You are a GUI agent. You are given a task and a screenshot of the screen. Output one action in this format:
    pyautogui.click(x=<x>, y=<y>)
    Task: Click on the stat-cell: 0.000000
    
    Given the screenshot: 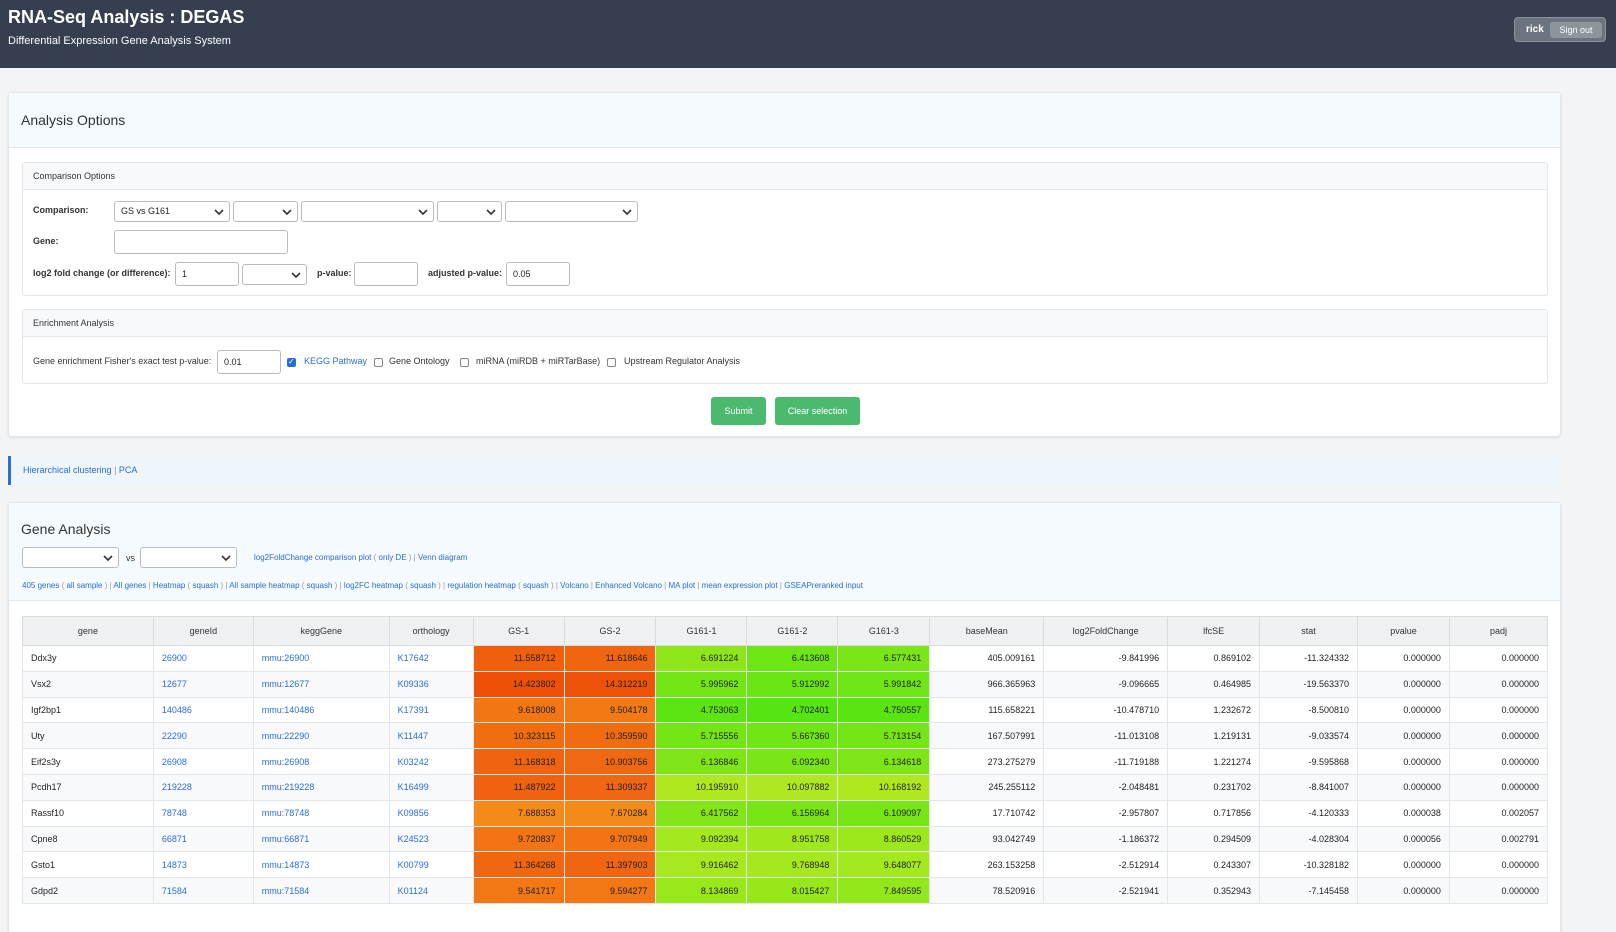 What is the action you would take?
    pyautogui.click(x=1498, y=736)
    